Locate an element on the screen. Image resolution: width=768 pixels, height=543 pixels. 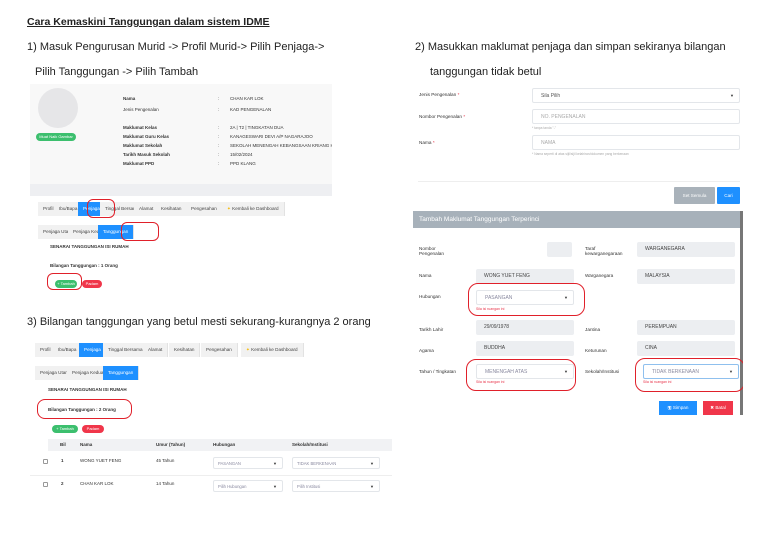
id-no-input: NO. PENGENALAN is located at coordinates (636, 116).